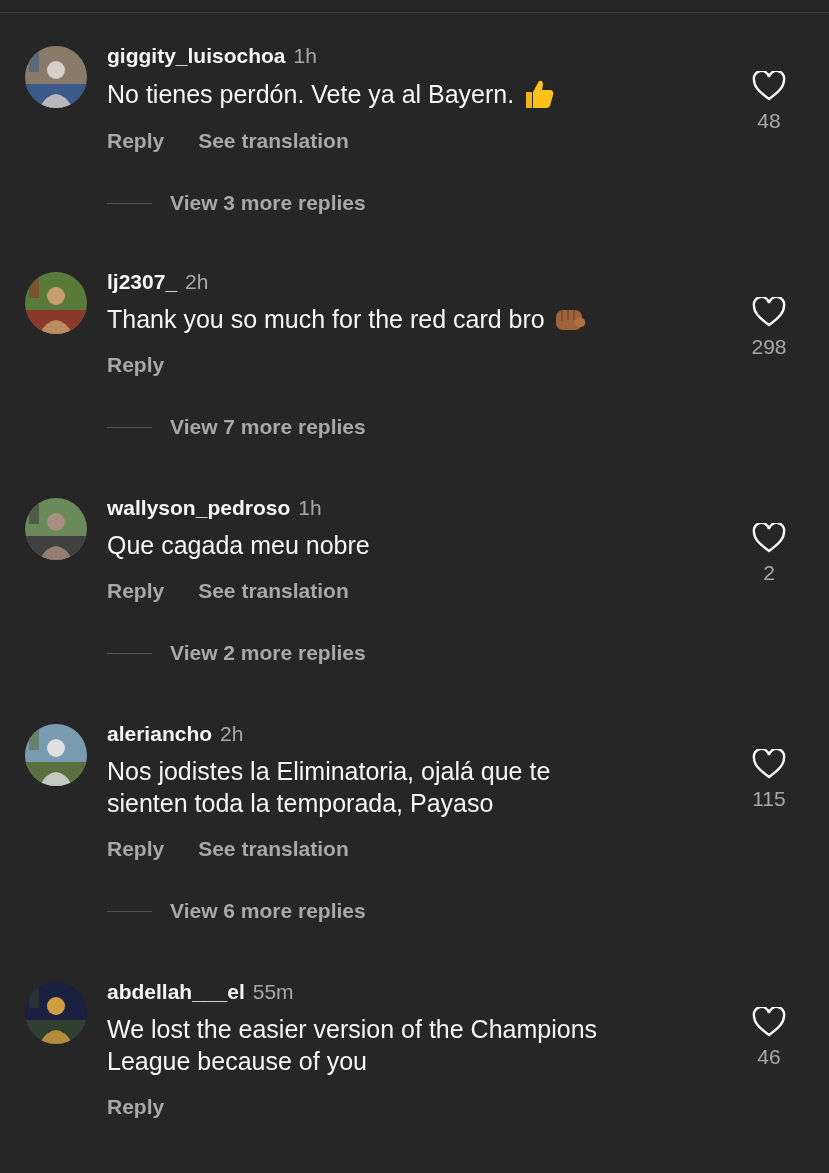 This screenshot has height=1173, width=829. What do you see at coordinates (326, 319) in the screenshot?
I see `comment-text: Thank you so much for the red card bro` at bounding box center [326, 319].